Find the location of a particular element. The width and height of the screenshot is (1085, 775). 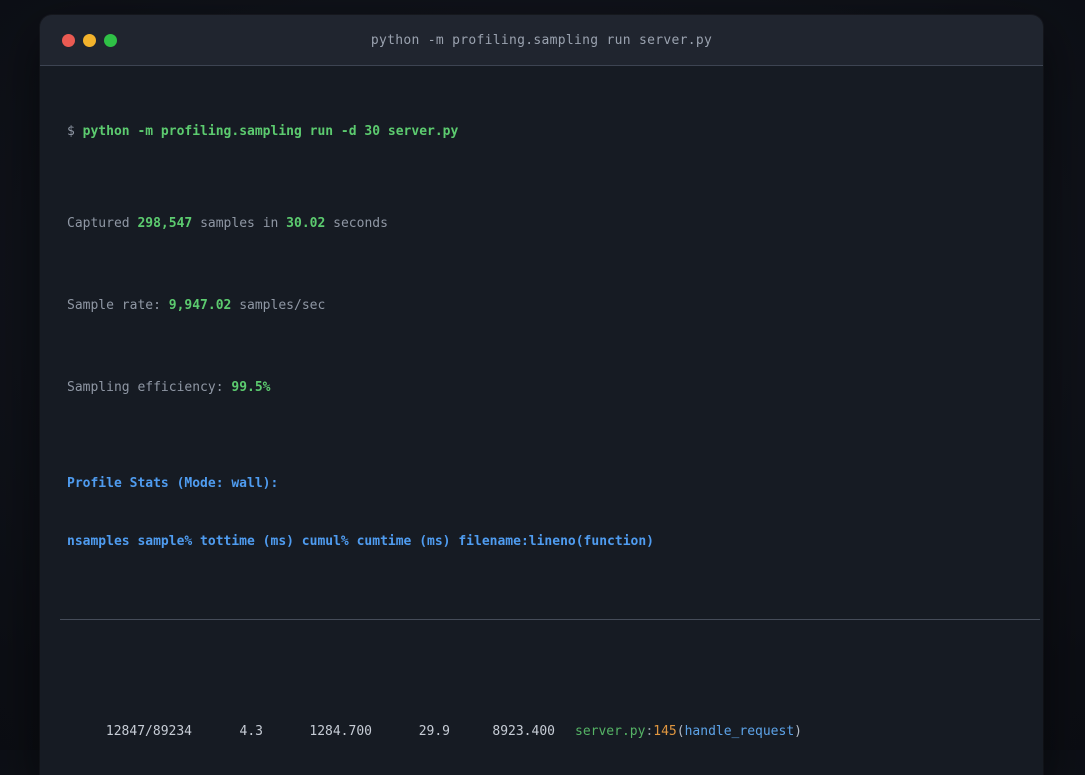

function-location: server.py:145(handle_request) is located at coordinates (688, 732).